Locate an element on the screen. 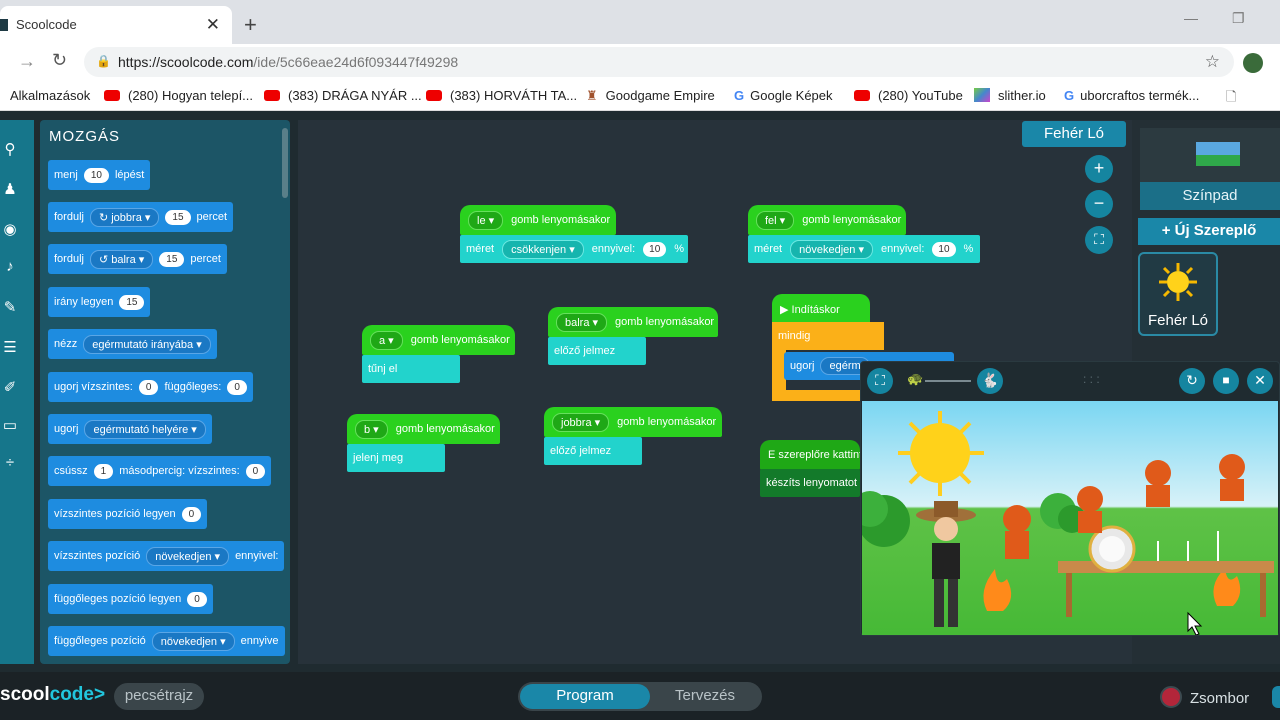 This screenshot has width=1280, height=720. block-turn-right: fordulj ↻ jobbra ▾ 15 percet is located at coordinates (141, 217).